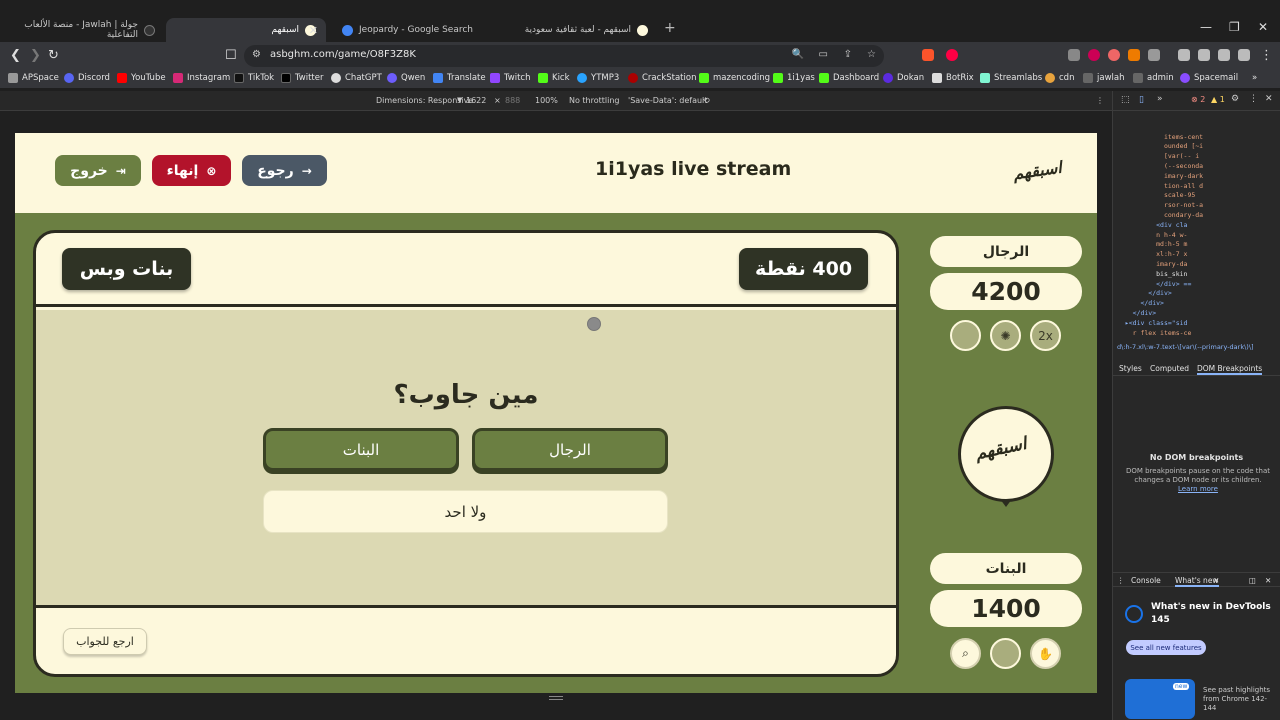 This screenshot has height=720, width=1280. I want to click on resize-handle, so click(556, 698).